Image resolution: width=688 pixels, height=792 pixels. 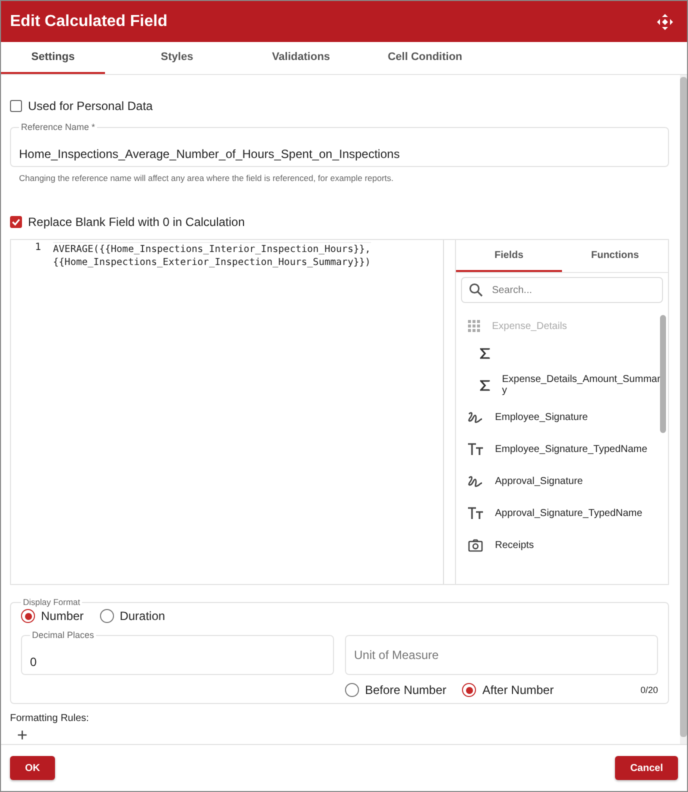 What do you see at coordinates (562, 449) in the screenshot?
I see `field-list-item: Employee_Signature_TypedName` at bounding box center [562, 449].